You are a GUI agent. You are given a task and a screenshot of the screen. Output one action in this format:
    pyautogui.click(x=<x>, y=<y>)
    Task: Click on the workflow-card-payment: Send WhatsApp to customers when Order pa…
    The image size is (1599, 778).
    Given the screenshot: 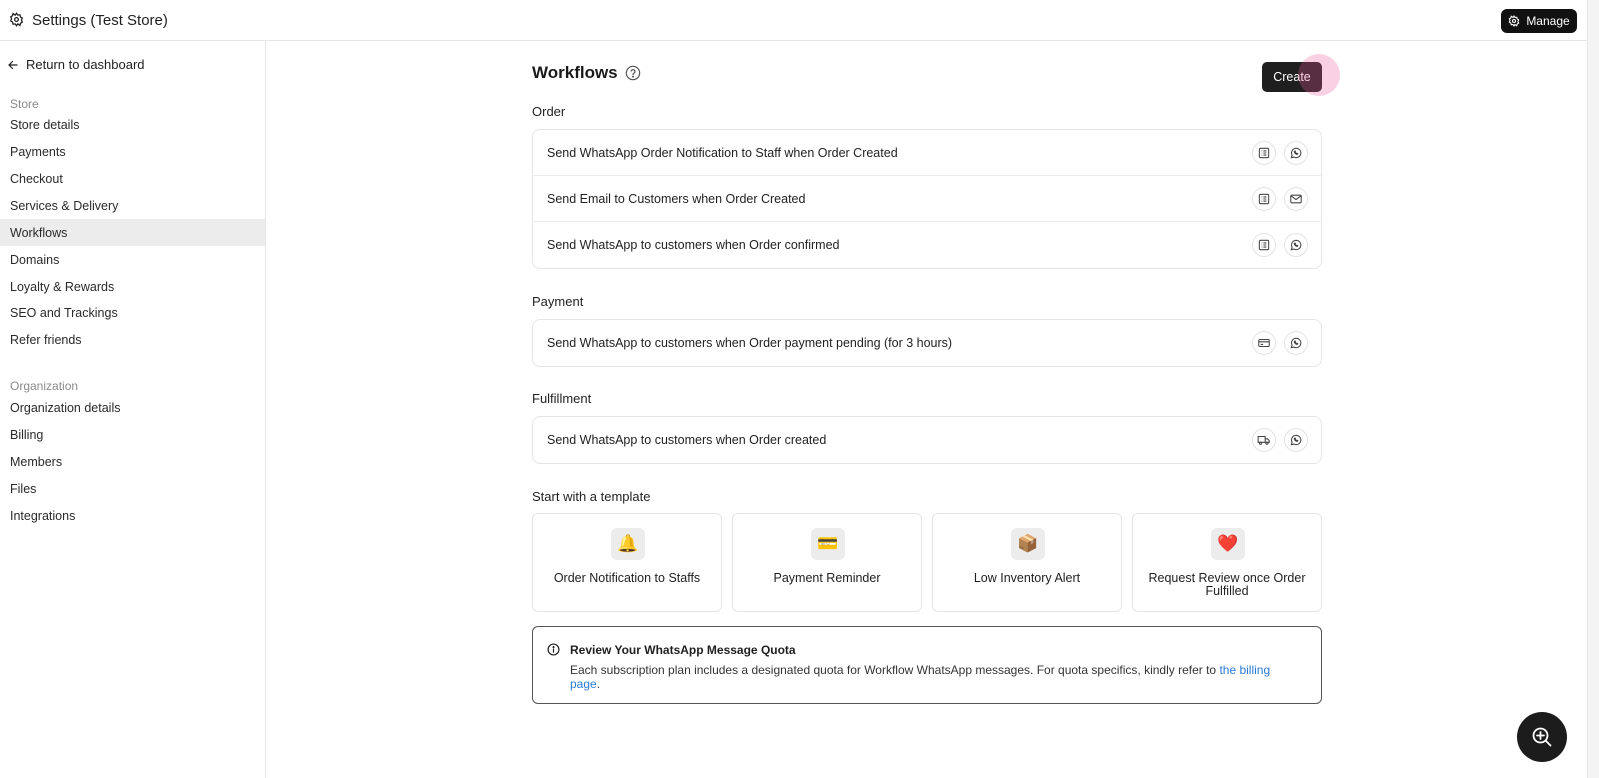 What is the action you would take?
    pyautogui.click(x=927, y=343)
    